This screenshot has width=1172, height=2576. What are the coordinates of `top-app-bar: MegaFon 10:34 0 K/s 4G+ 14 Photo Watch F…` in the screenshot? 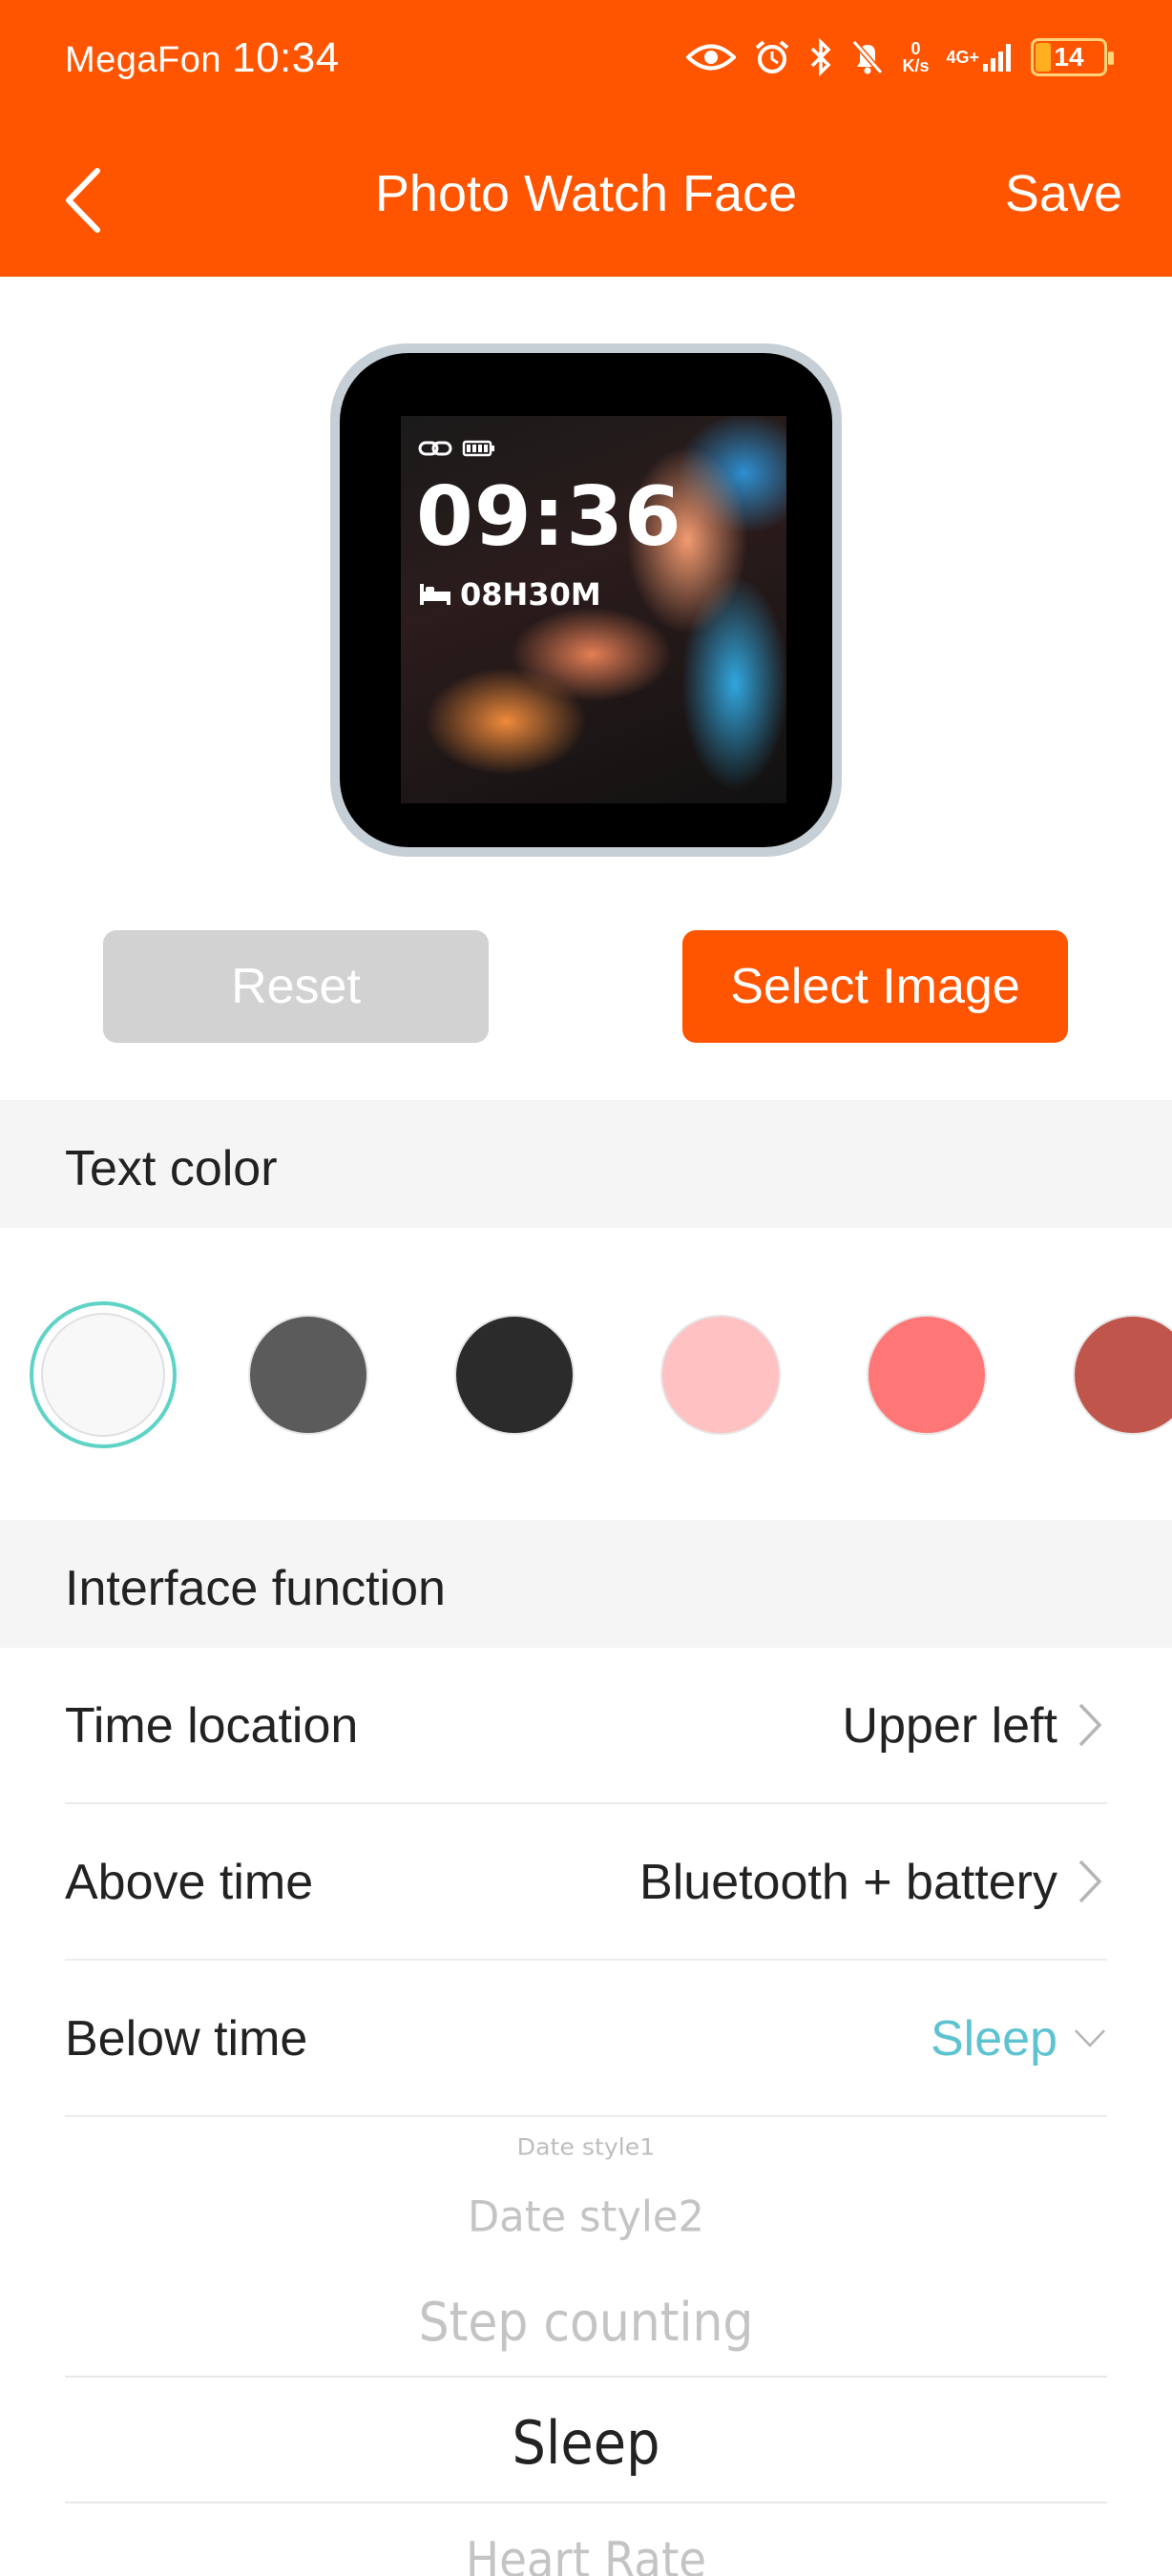 It's located at (586, 138).